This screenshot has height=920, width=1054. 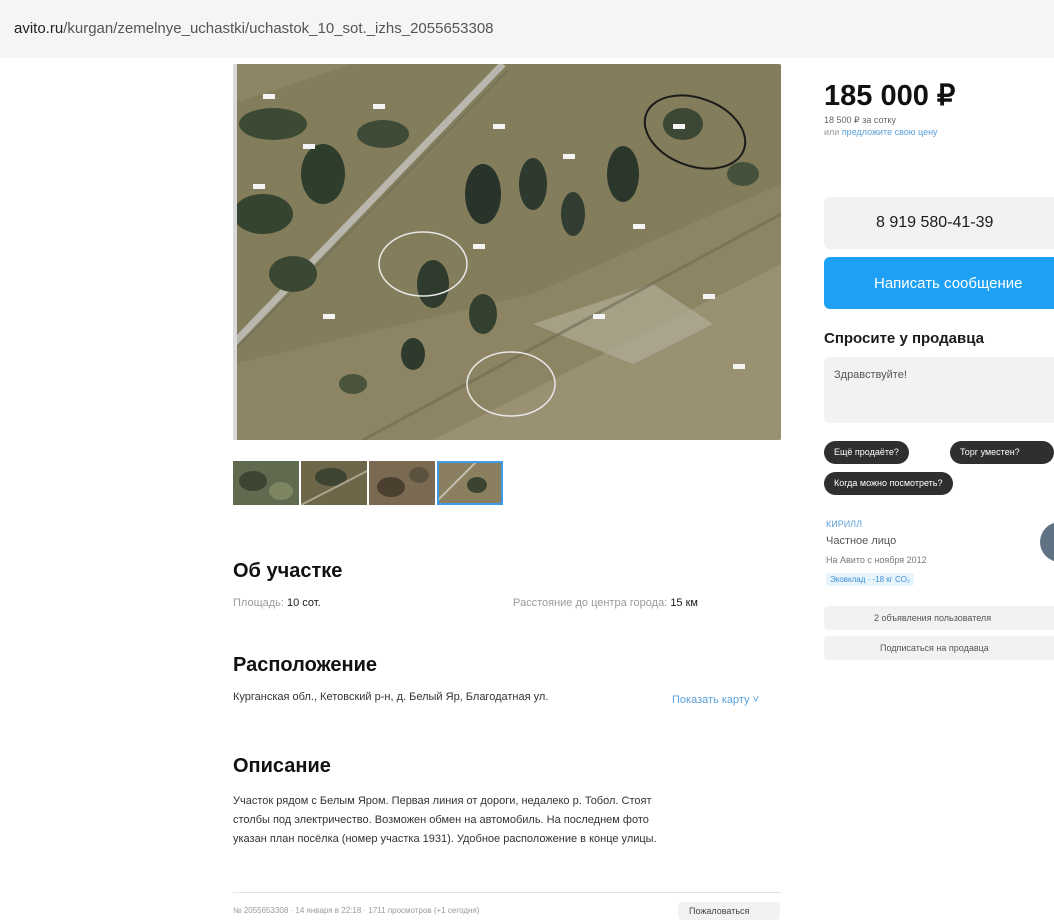 I want to click on area-row: Площадь: 10 сот., so click(x=277, y=603).